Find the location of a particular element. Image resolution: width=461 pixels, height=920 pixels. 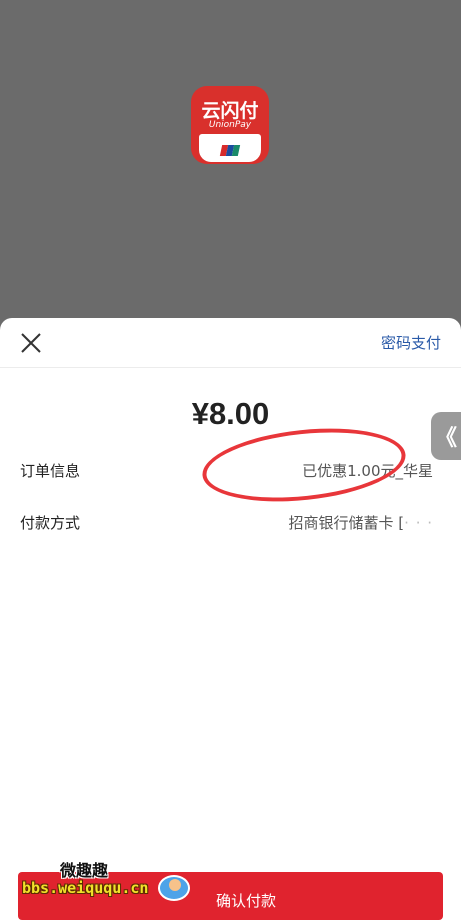

payment-method-value: 招商银行储蓄卡 [· · · is located at coordinates (361, 522).